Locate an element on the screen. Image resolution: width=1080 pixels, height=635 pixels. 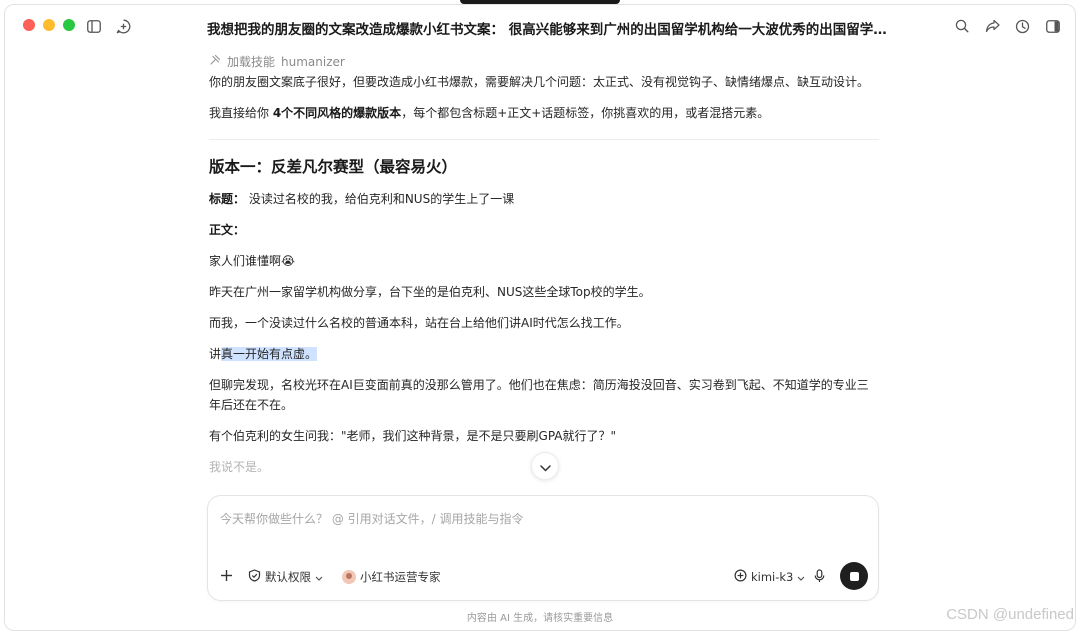
sidebar-icon is located at coordinates (94, 26).